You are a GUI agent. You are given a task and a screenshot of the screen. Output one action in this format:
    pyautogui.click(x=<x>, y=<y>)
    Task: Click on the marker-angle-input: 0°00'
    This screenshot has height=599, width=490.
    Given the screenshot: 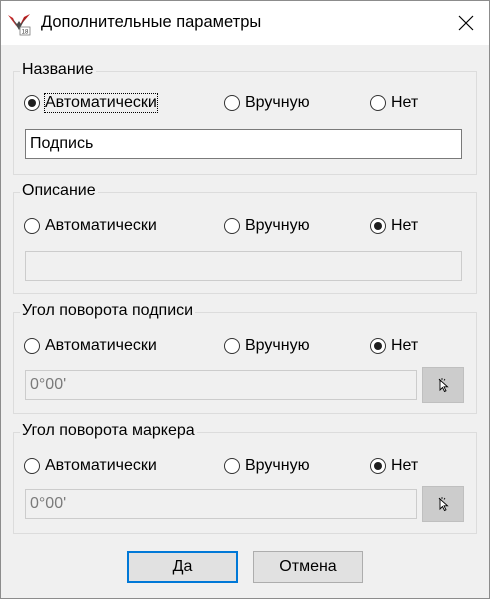 What is the action you would take?
    pyautogui.click(x=221, y=504)
    